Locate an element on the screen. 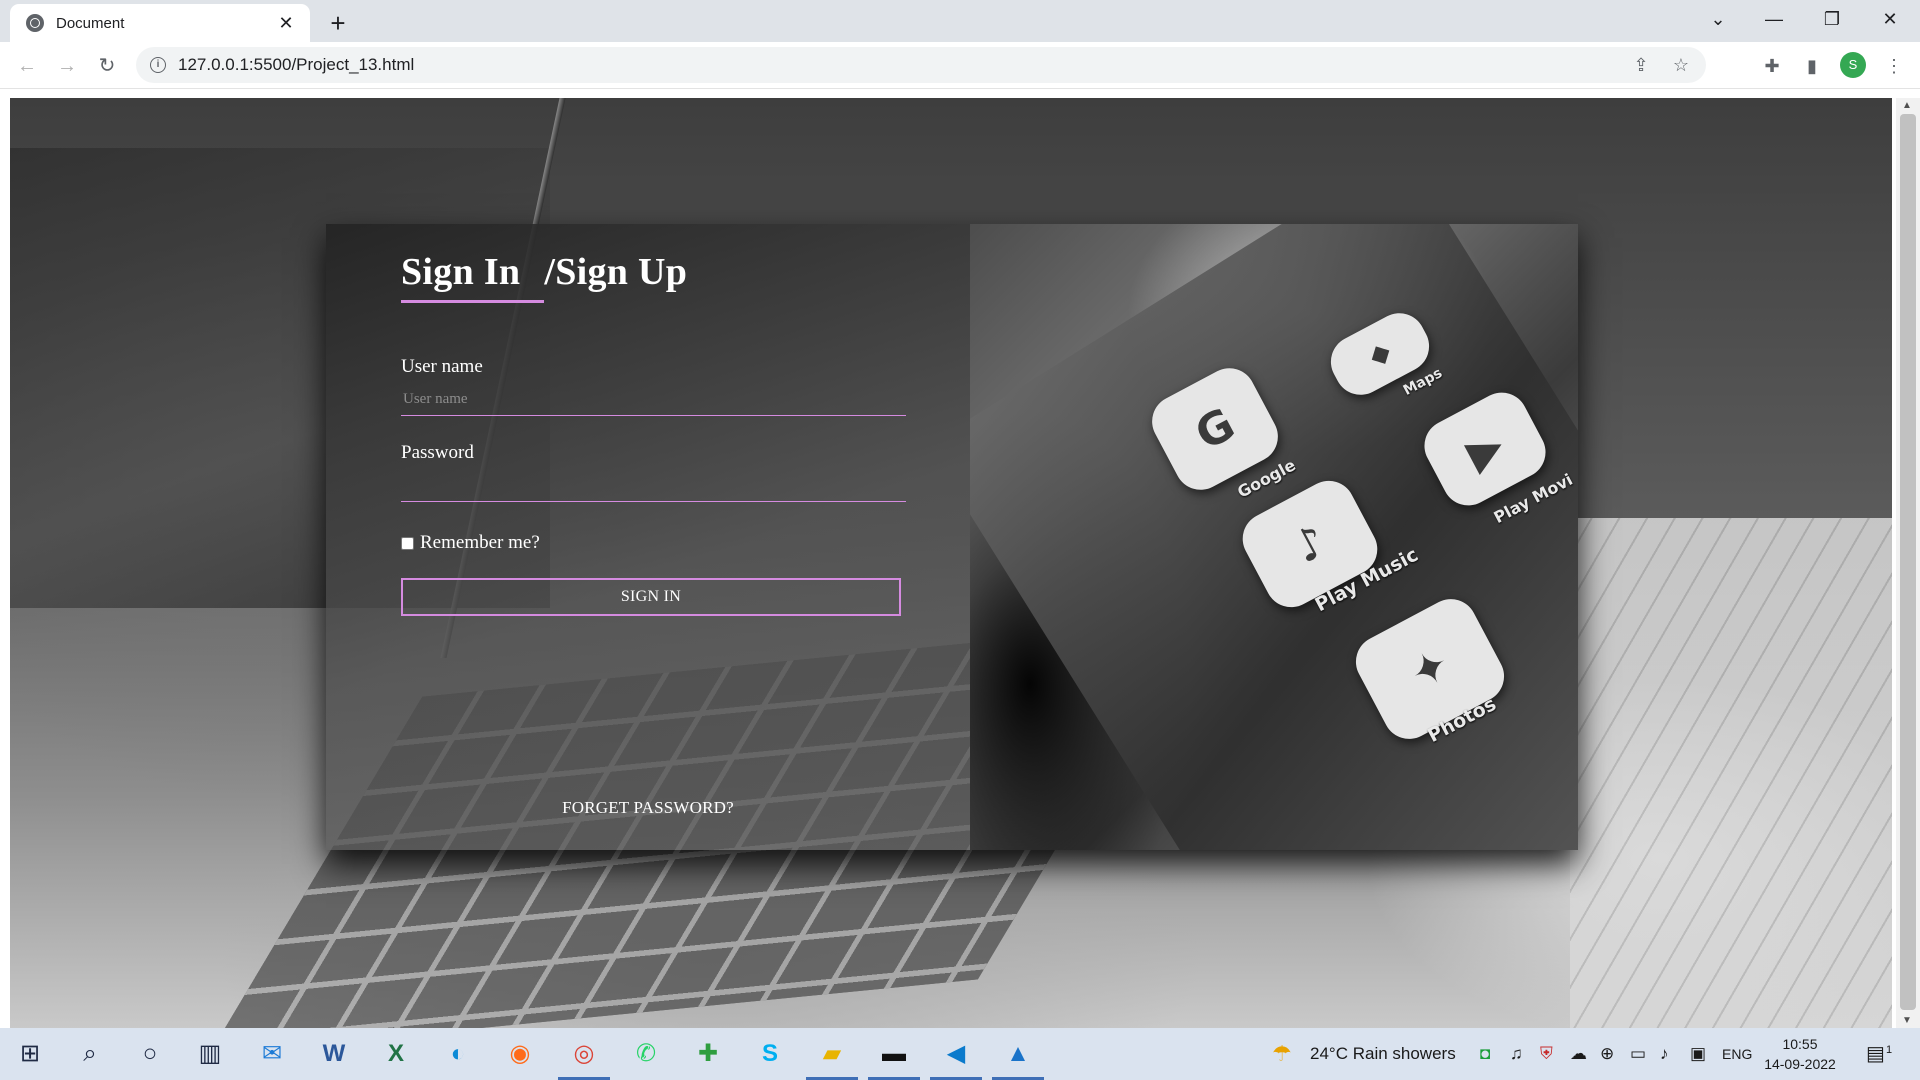  remember-me: Remember me? is located at coordinates (470, 543).